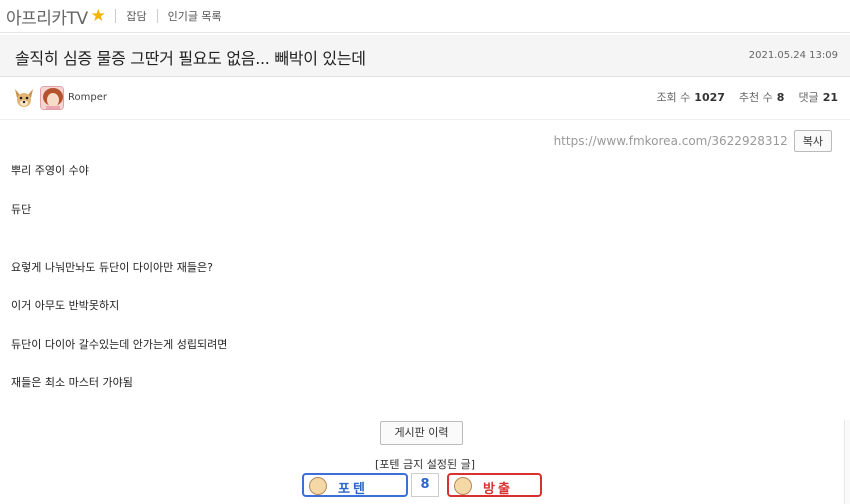  What do you see at coordinates (690, 97) in the screenshot?
I see `views-stat: 조회 수 1027` at bounding box center [690, 97].